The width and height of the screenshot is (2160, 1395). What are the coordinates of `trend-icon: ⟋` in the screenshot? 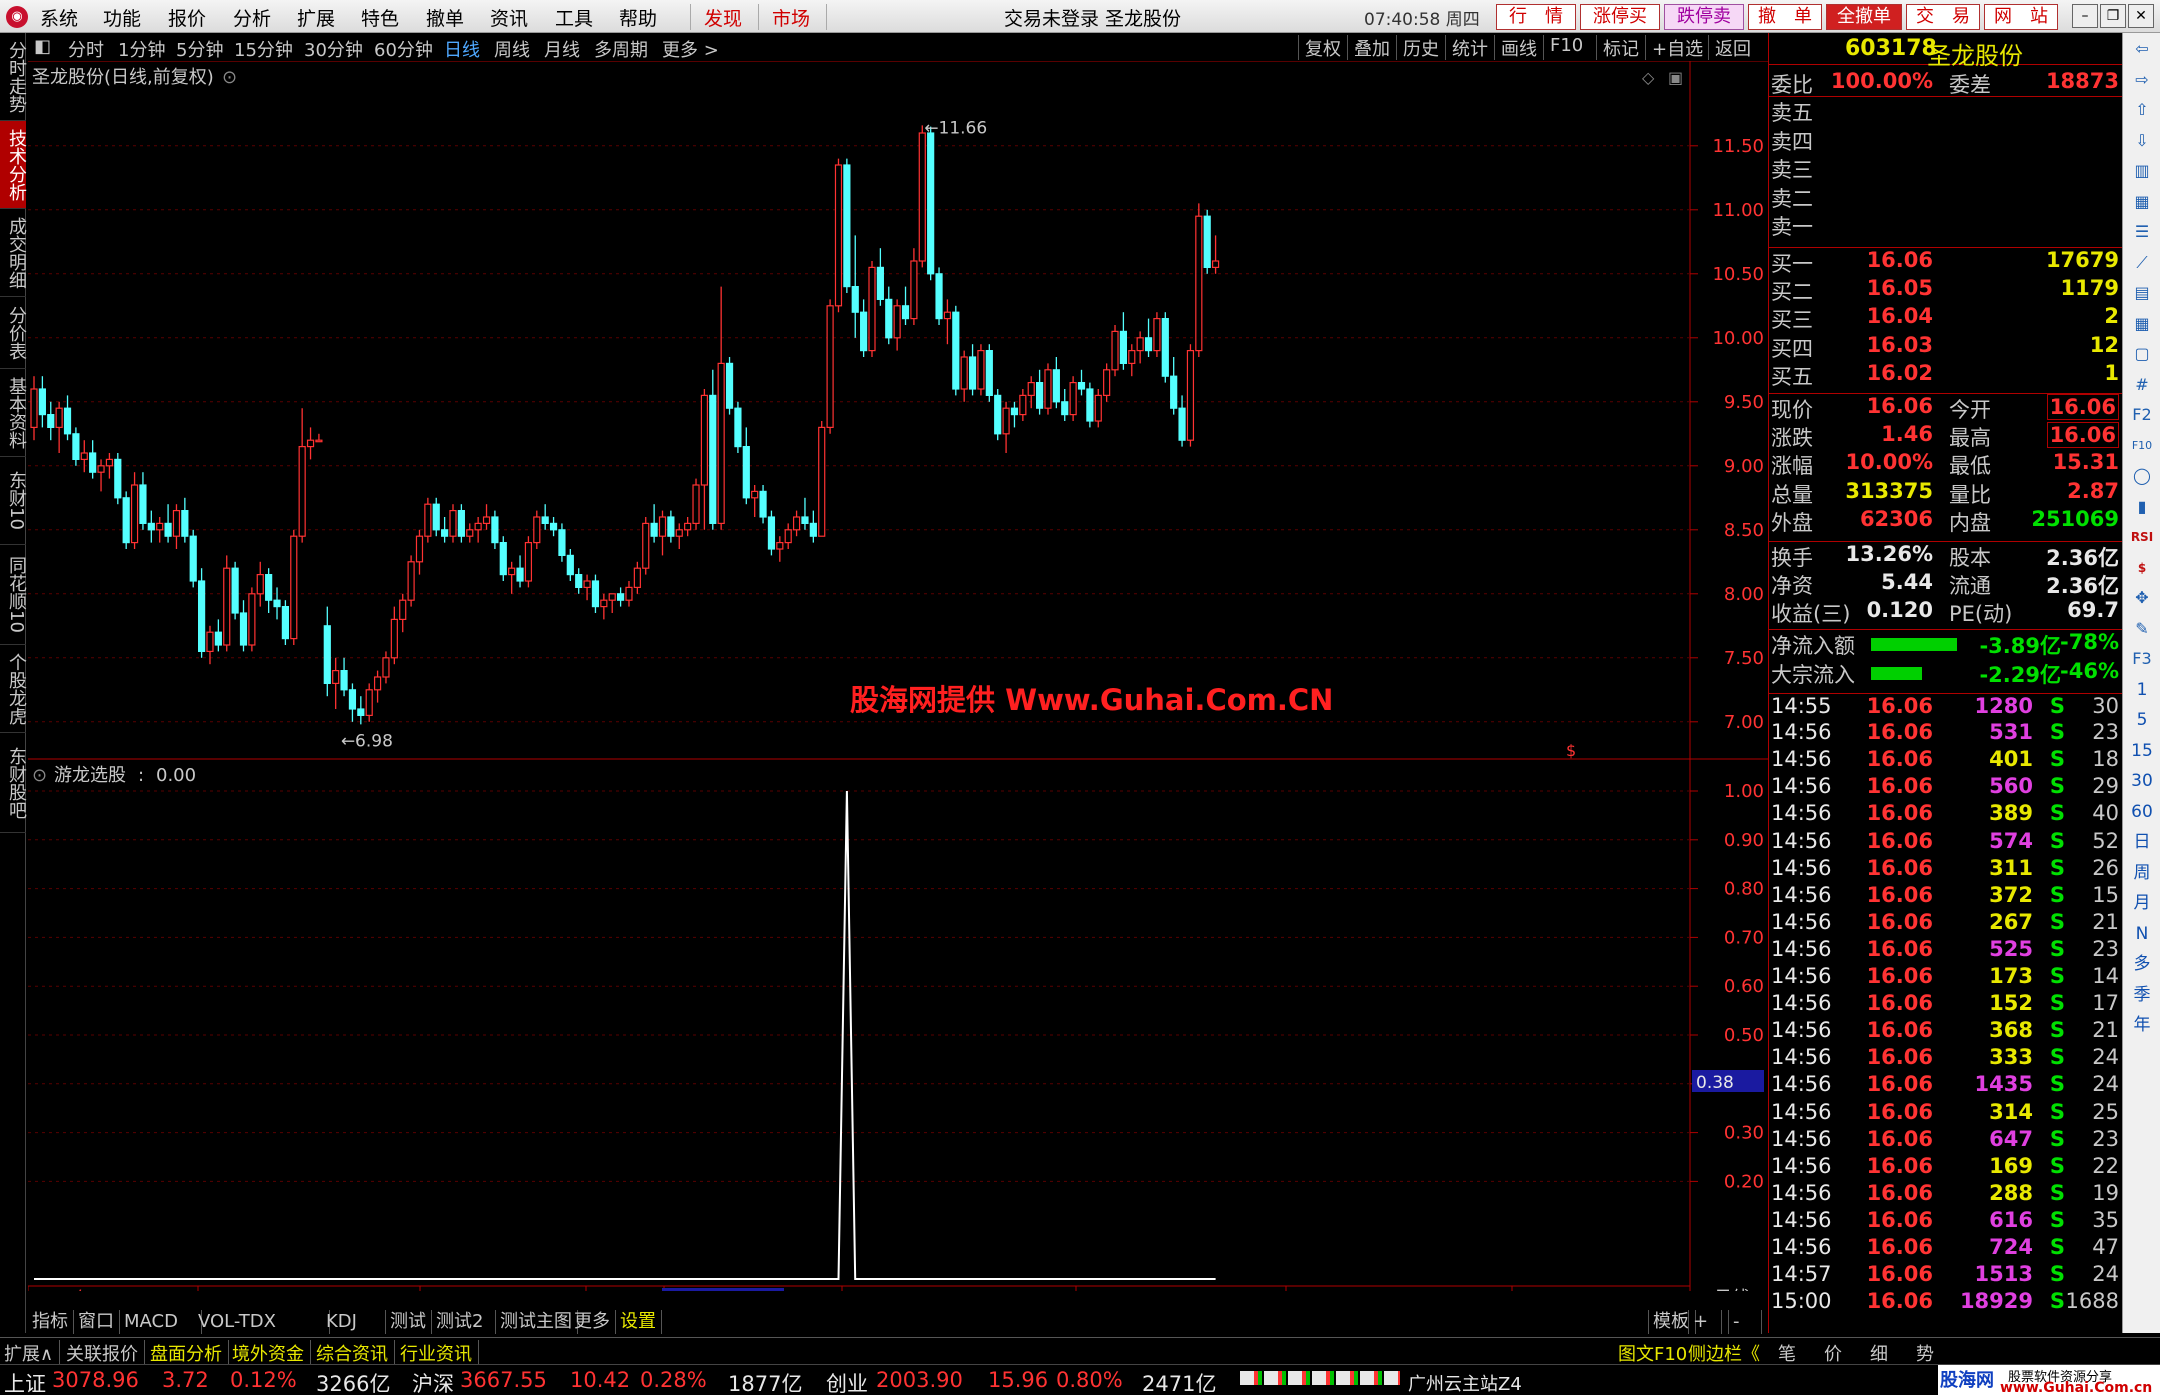 It's located at (2142, 263).